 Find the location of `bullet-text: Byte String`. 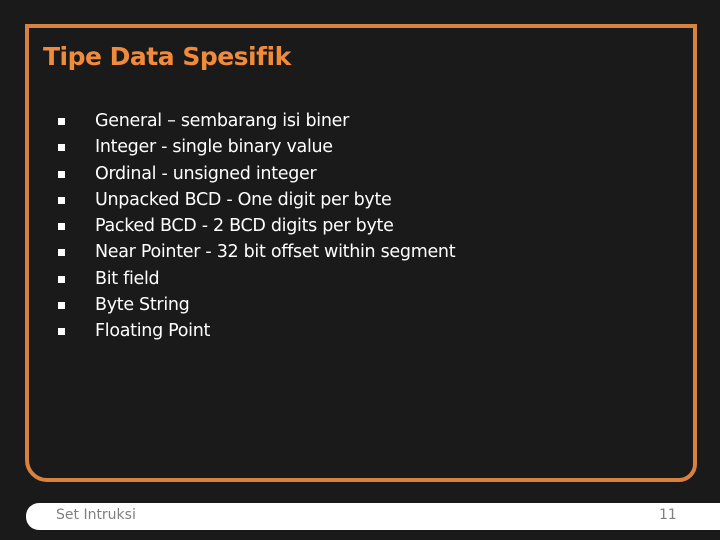

bullet-text: Byte String is located at coordinates (142, 305).